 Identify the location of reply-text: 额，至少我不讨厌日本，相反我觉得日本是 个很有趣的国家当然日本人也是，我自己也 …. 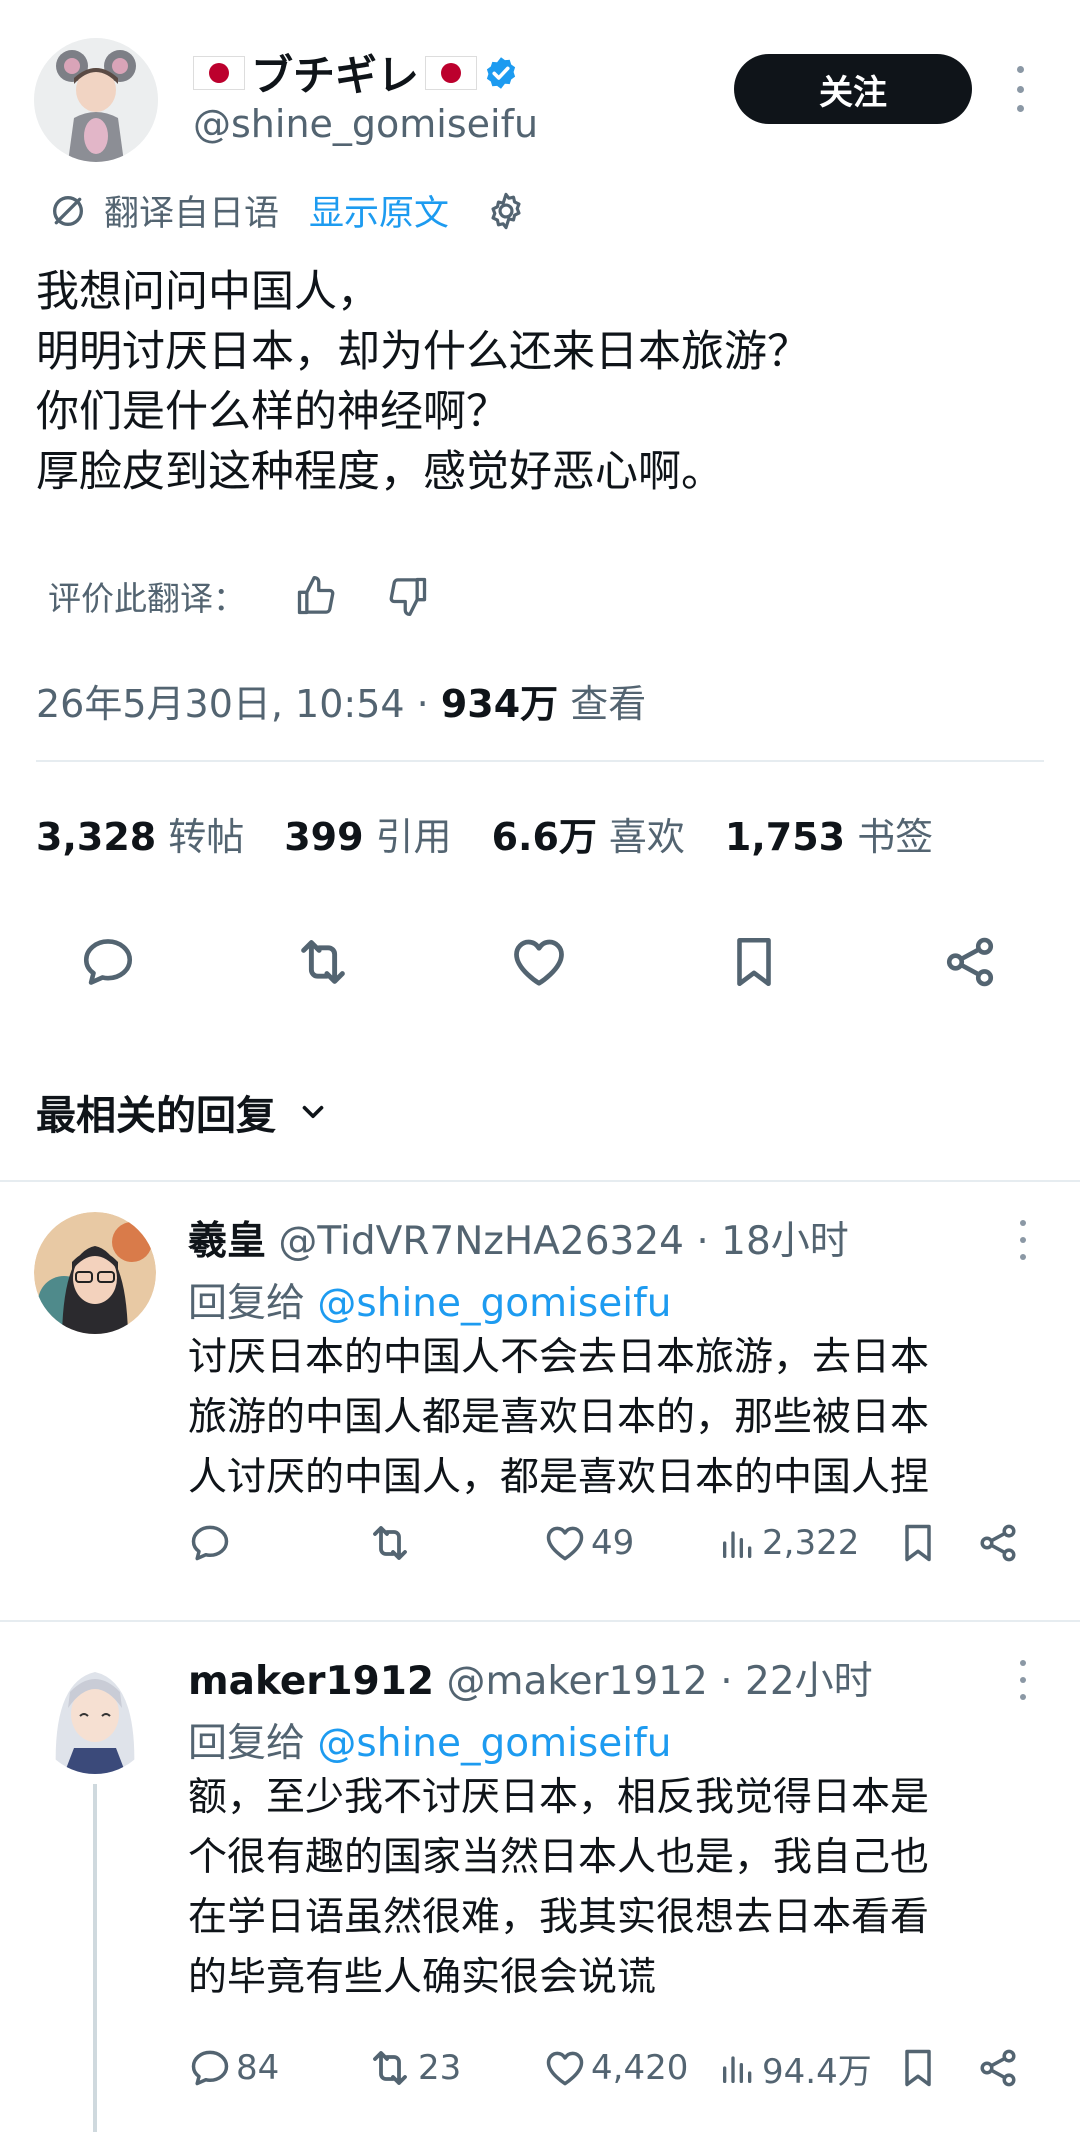
(559, 1887).